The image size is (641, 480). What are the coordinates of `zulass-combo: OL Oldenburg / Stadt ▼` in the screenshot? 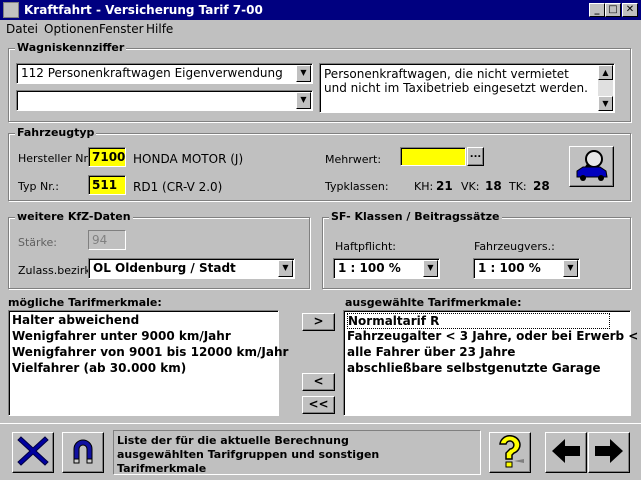 It's located at (191, 268).